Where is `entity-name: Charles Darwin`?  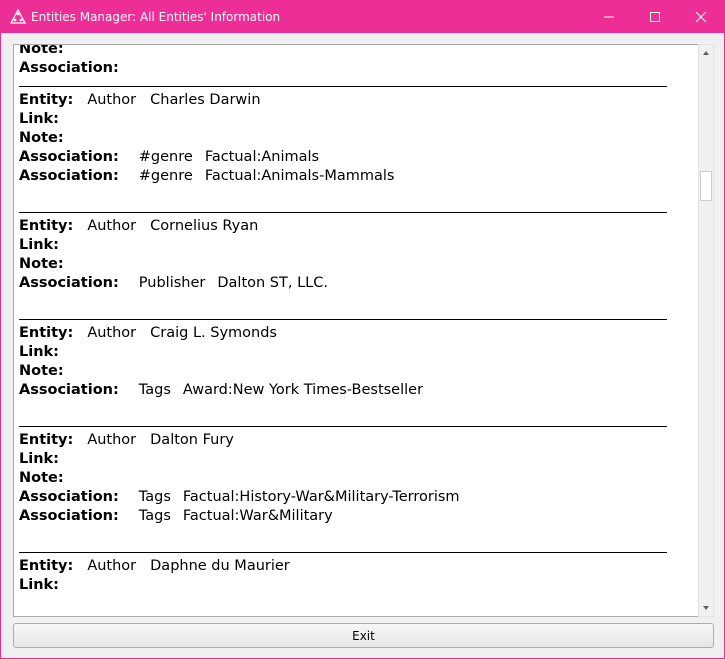
entity-name: Charles Darwin is located at coordinates (205, 100).